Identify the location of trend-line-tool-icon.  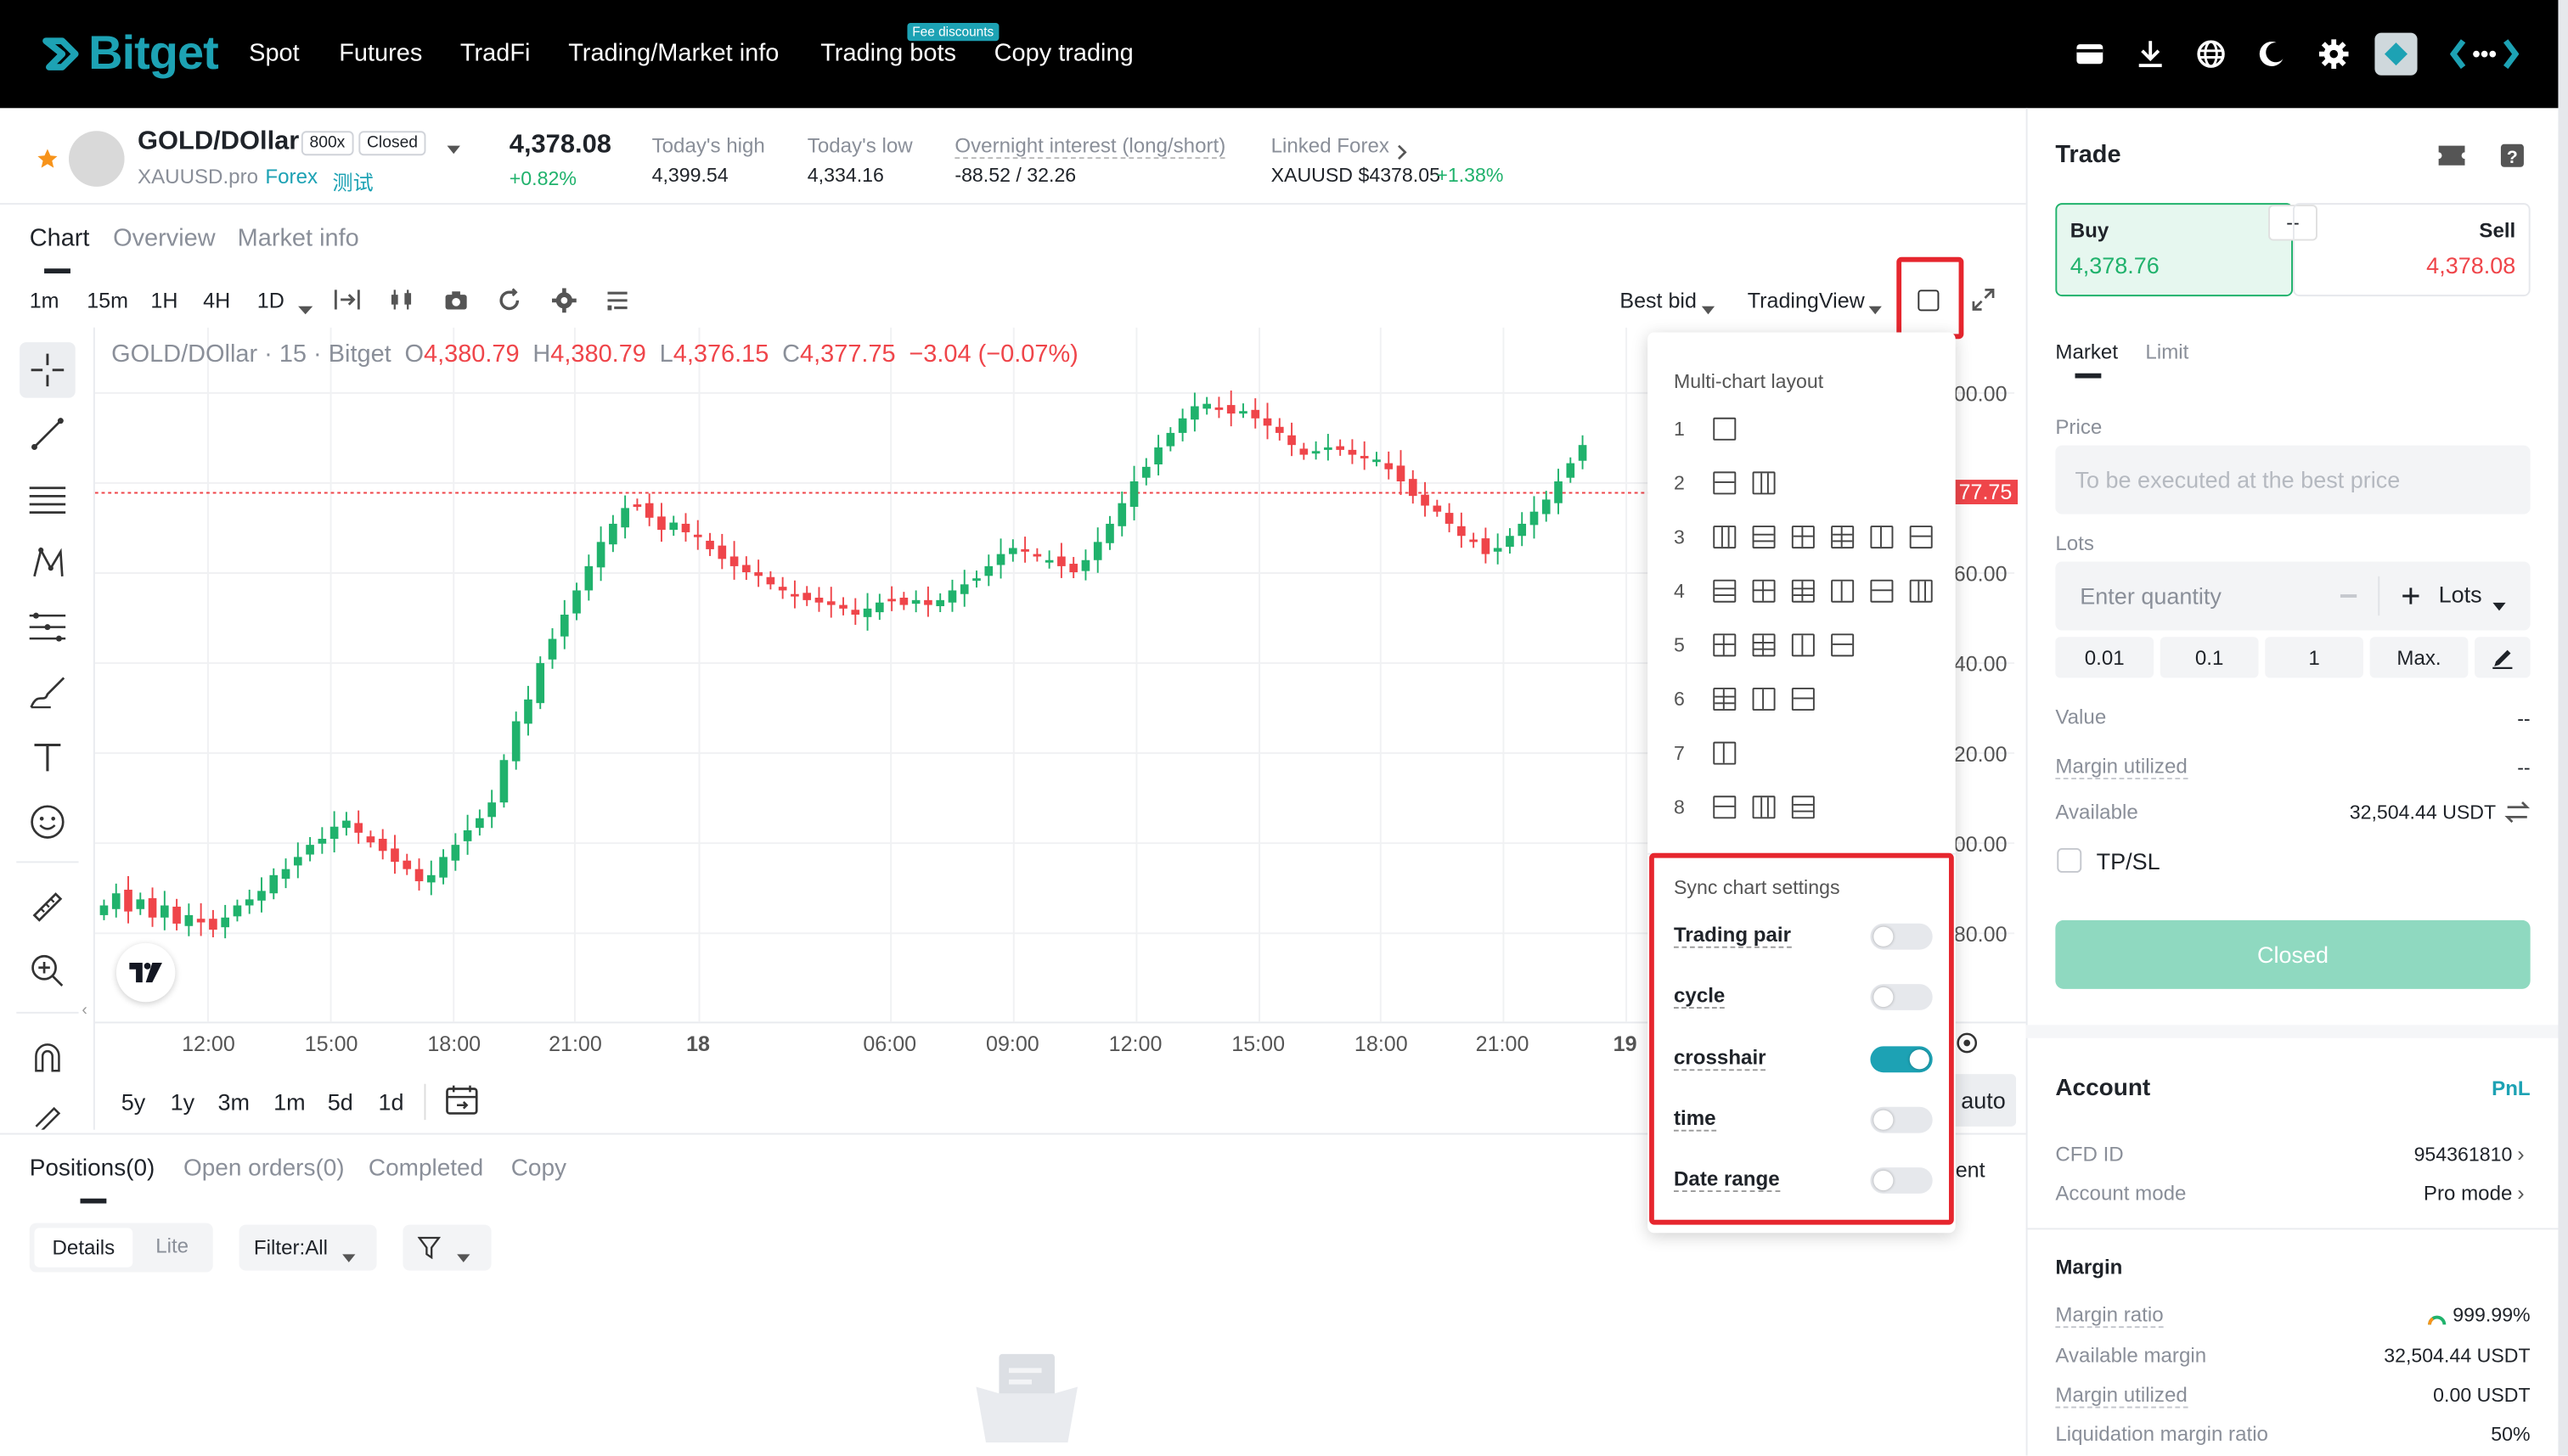
(48, 434).